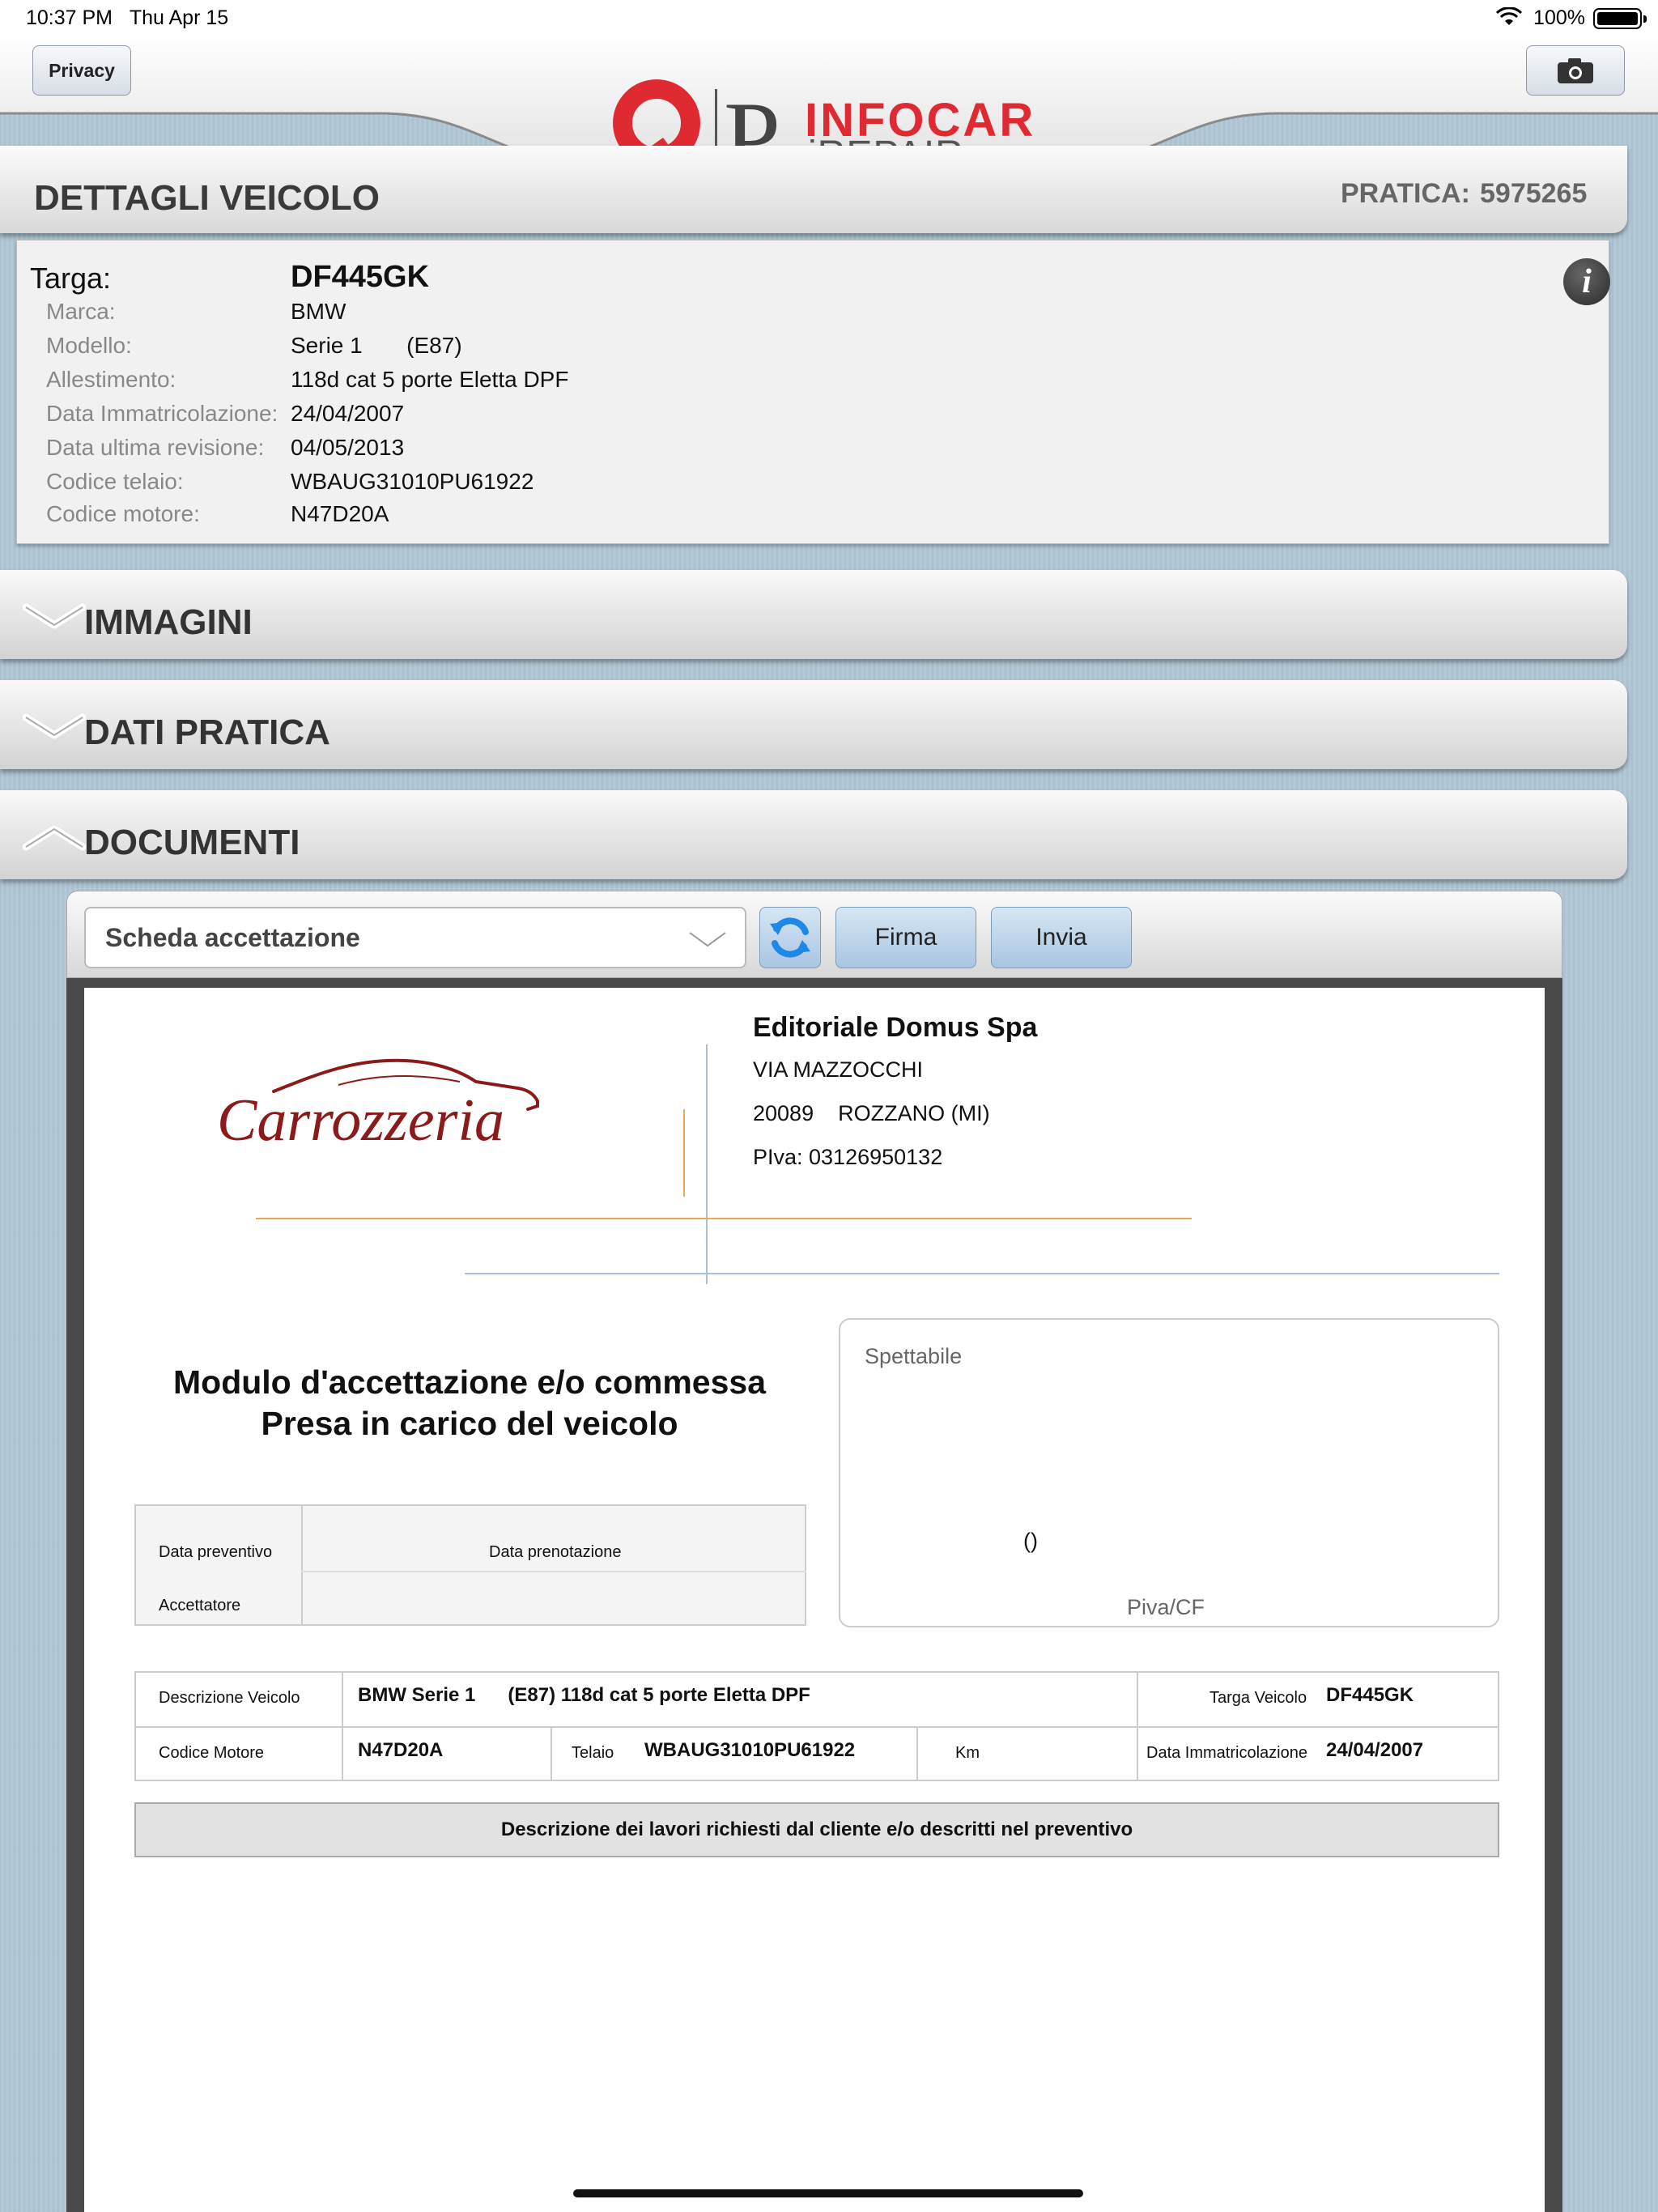 This screenshot has height=2212, width=1658. What do you see at coordinates (895, 1028) in the screenshot?
I see `company-name: Editoriale Domus Spa` at bounding box center [895, 1028].